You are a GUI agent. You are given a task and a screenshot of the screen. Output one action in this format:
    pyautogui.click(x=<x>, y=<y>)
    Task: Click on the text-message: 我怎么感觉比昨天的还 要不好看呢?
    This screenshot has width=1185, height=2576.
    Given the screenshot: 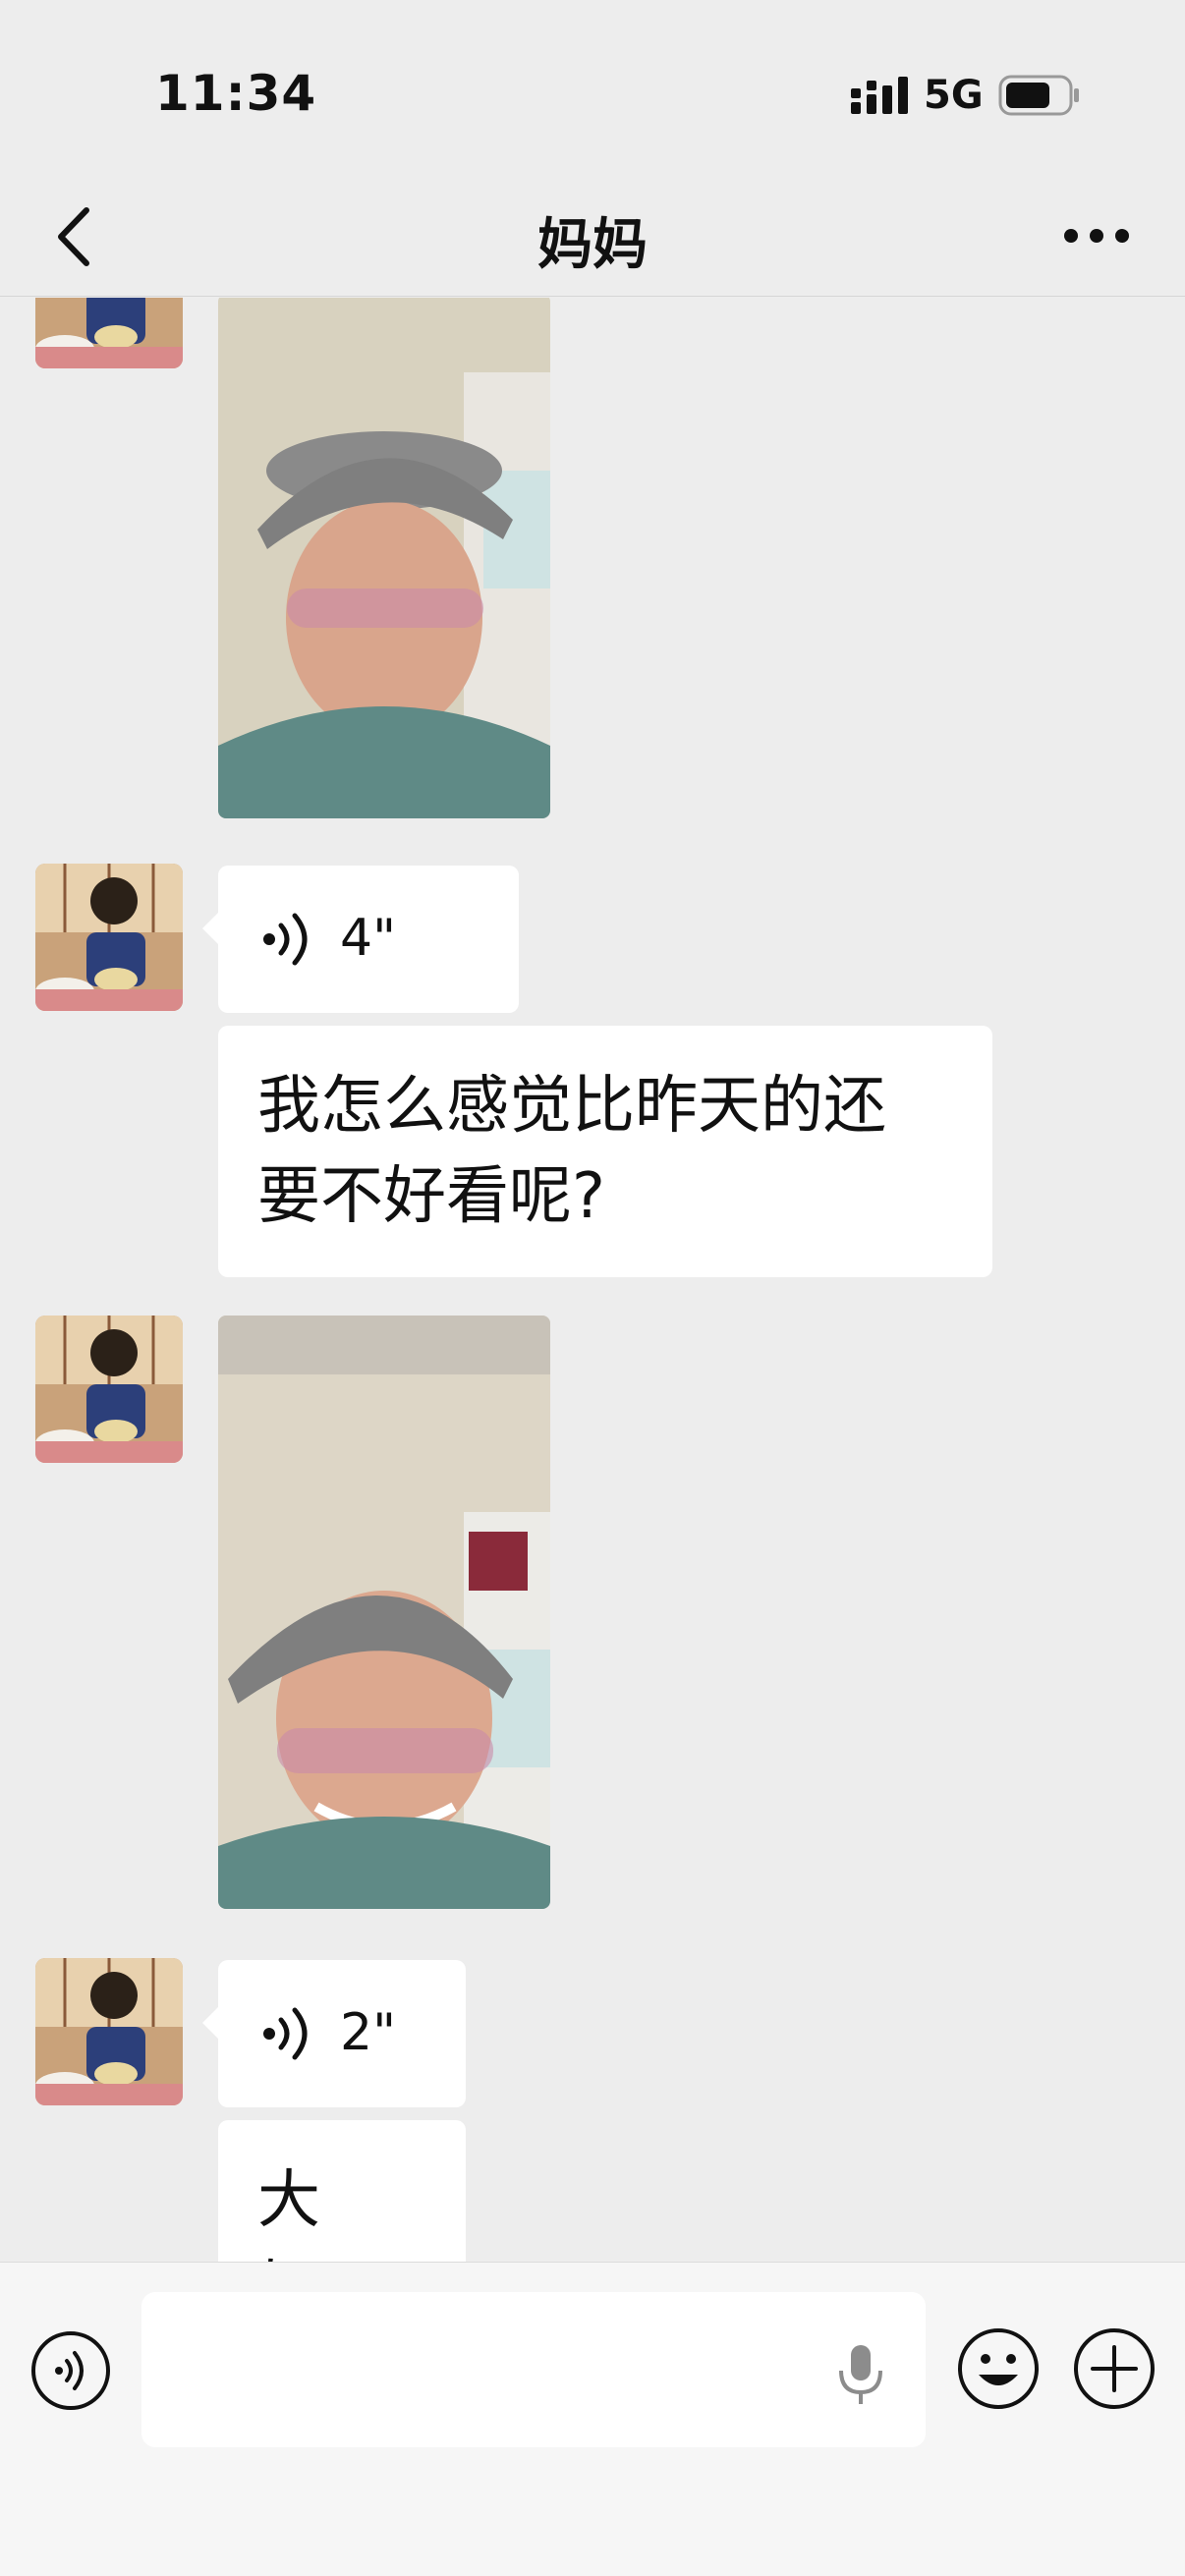 What is the action you would take?
    pyautogui.click(x=605, y=1151)
    